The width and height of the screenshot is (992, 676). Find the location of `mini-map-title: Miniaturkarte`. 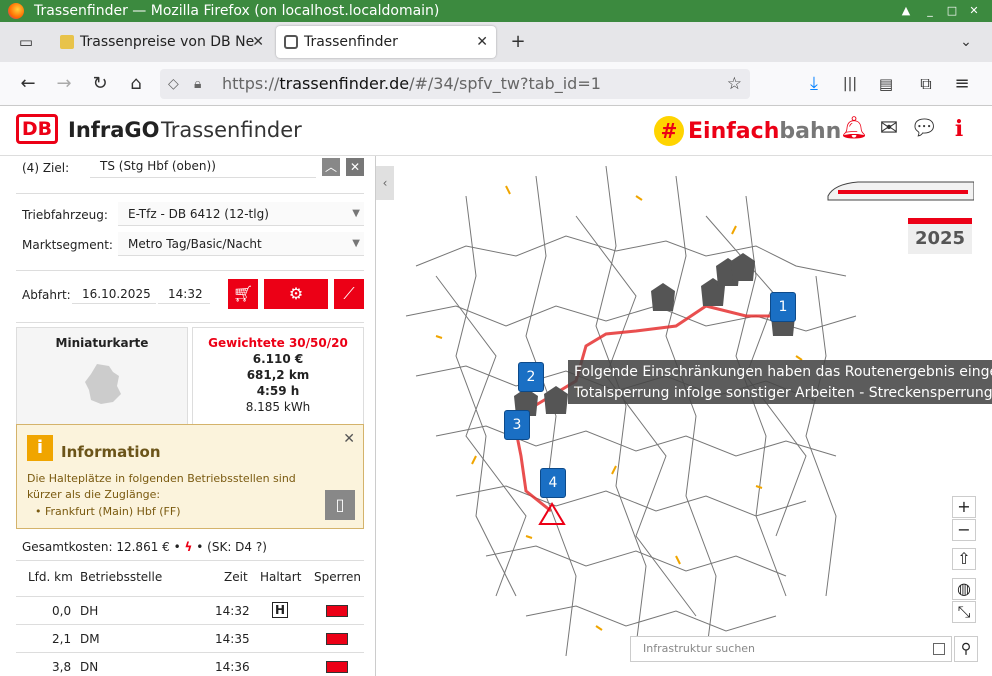

mini-map-title: Miniaturkarte is located at coordinates (102, 343).